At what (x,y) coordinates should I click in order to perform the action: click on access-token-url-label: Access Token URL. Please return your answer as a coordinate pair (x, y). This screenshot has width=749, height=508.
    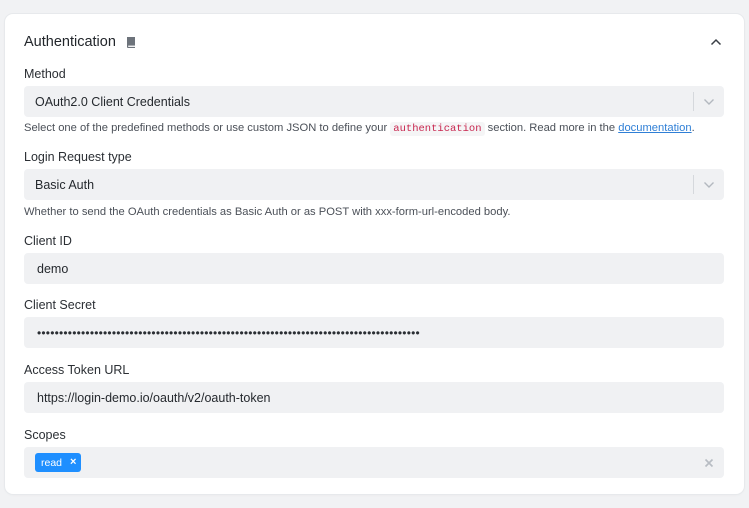
    Looking at the image, I should click on (77, 370).